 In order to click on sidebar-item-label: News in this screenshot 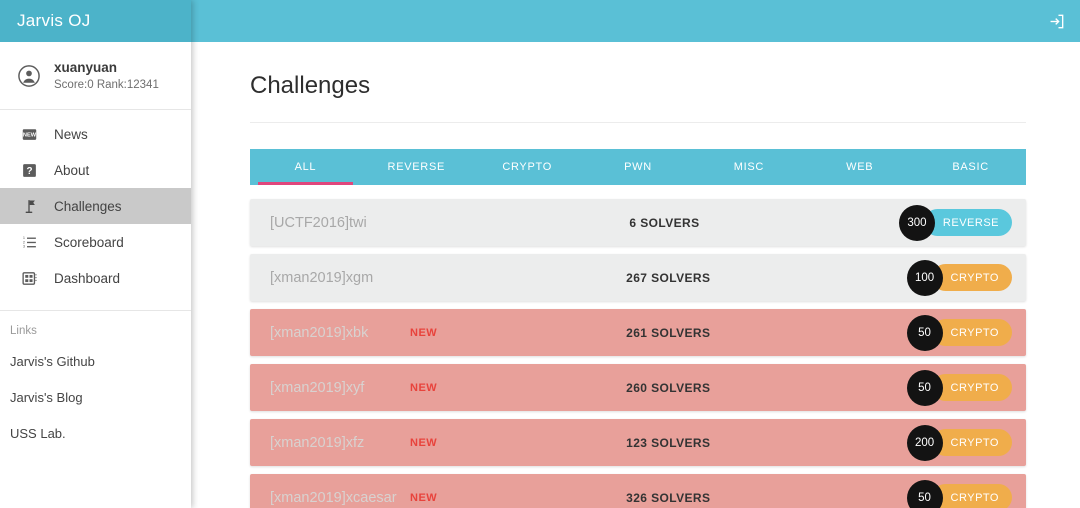, I will do `click(71, 134)`.